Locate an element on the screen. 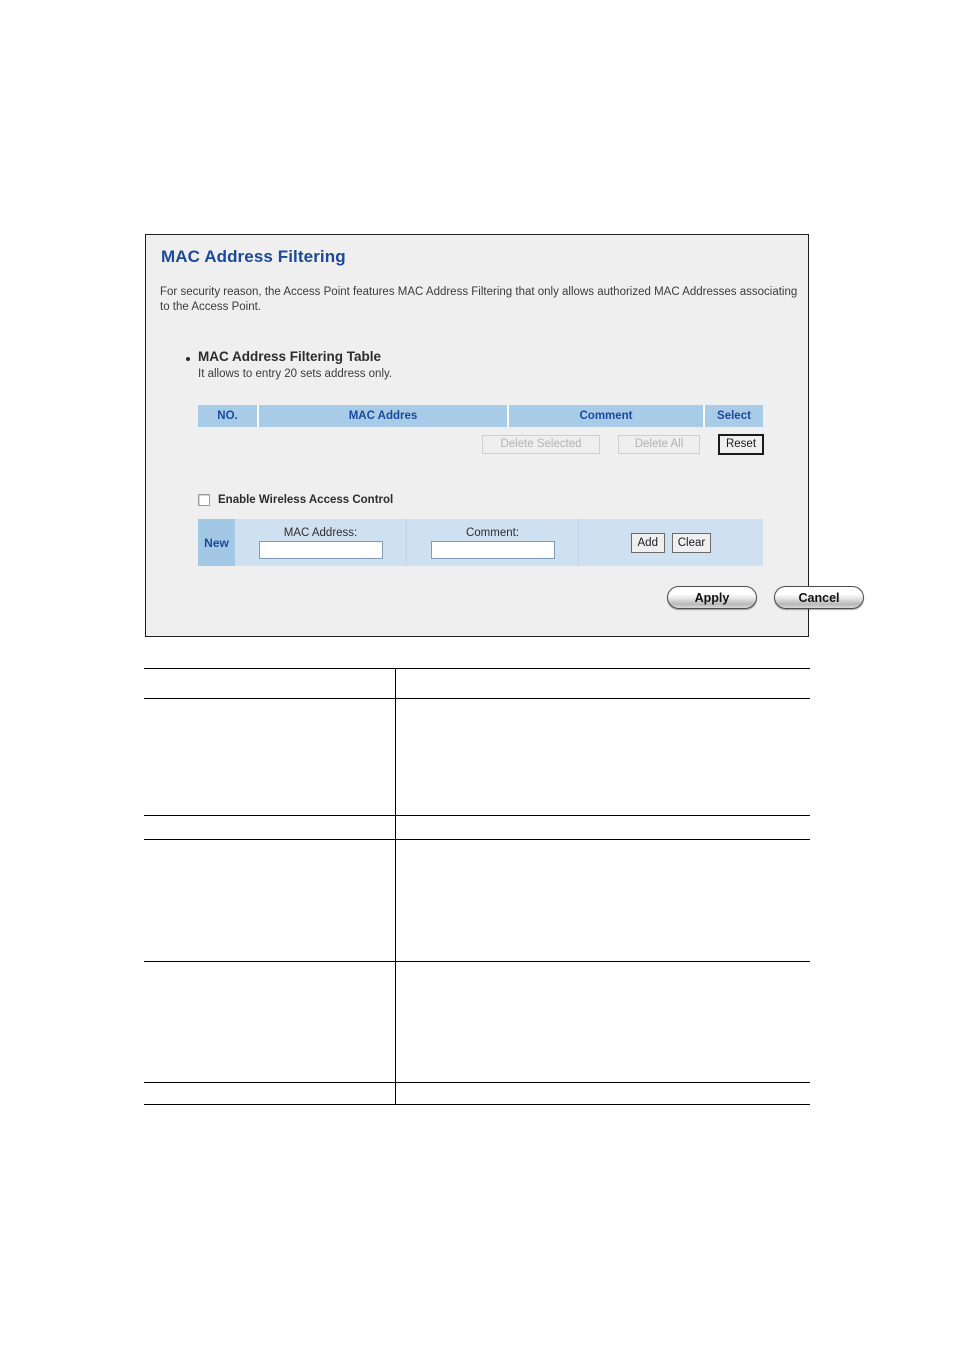  cancel-button: Cancel is located at coordinates (819, 597).